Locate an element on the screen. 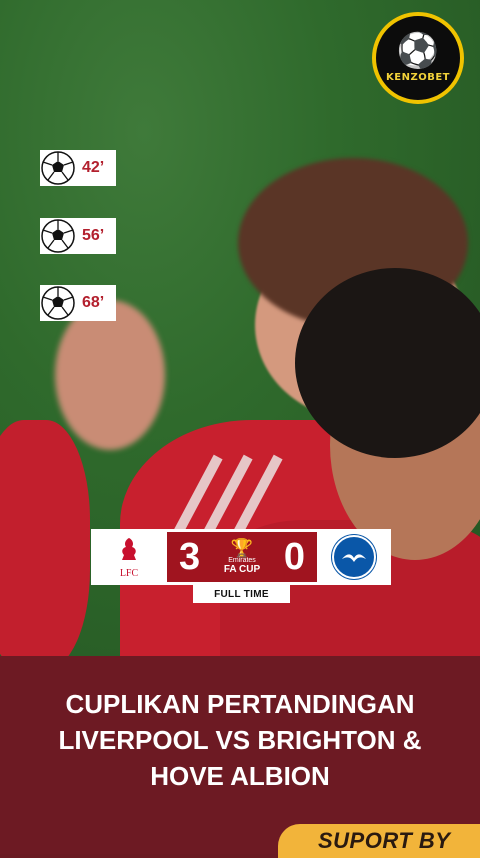 The width and height of the screenshot is (480, 858). away-score: 0 is located at coordinates (294, 556).